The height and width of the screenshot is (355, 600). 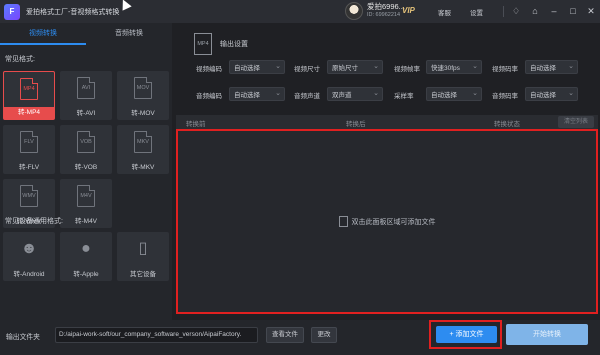 I want to click on clear-list-button: 清空列表, so click(x=575, y=122).